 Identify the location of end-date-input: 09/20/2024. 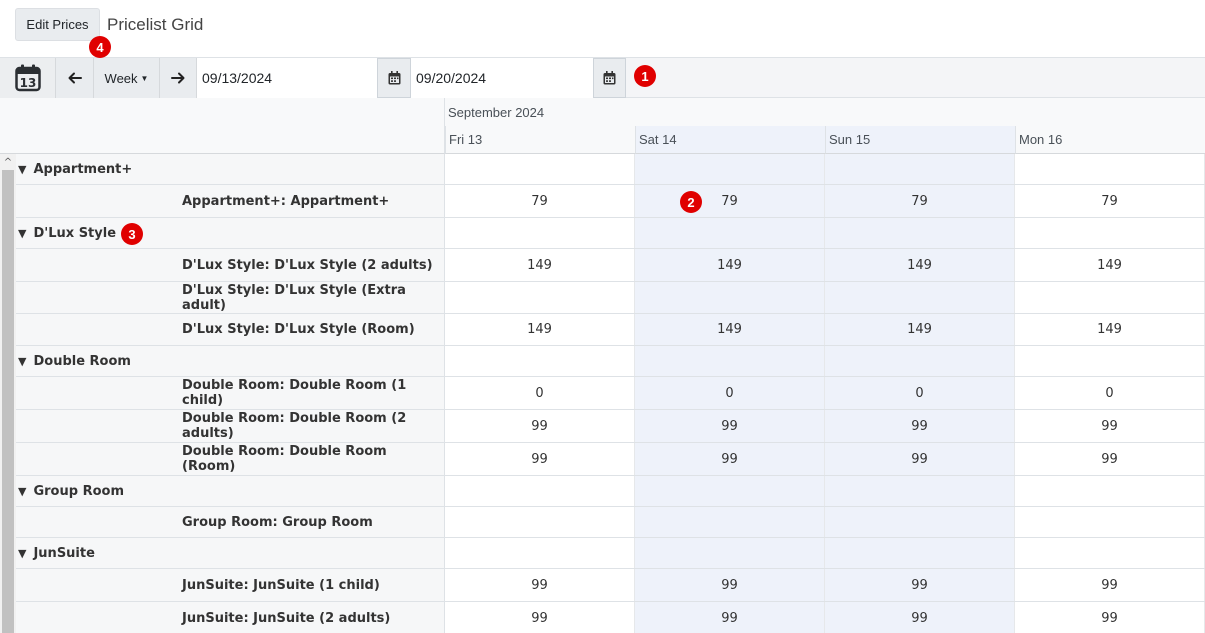
(502, 78).